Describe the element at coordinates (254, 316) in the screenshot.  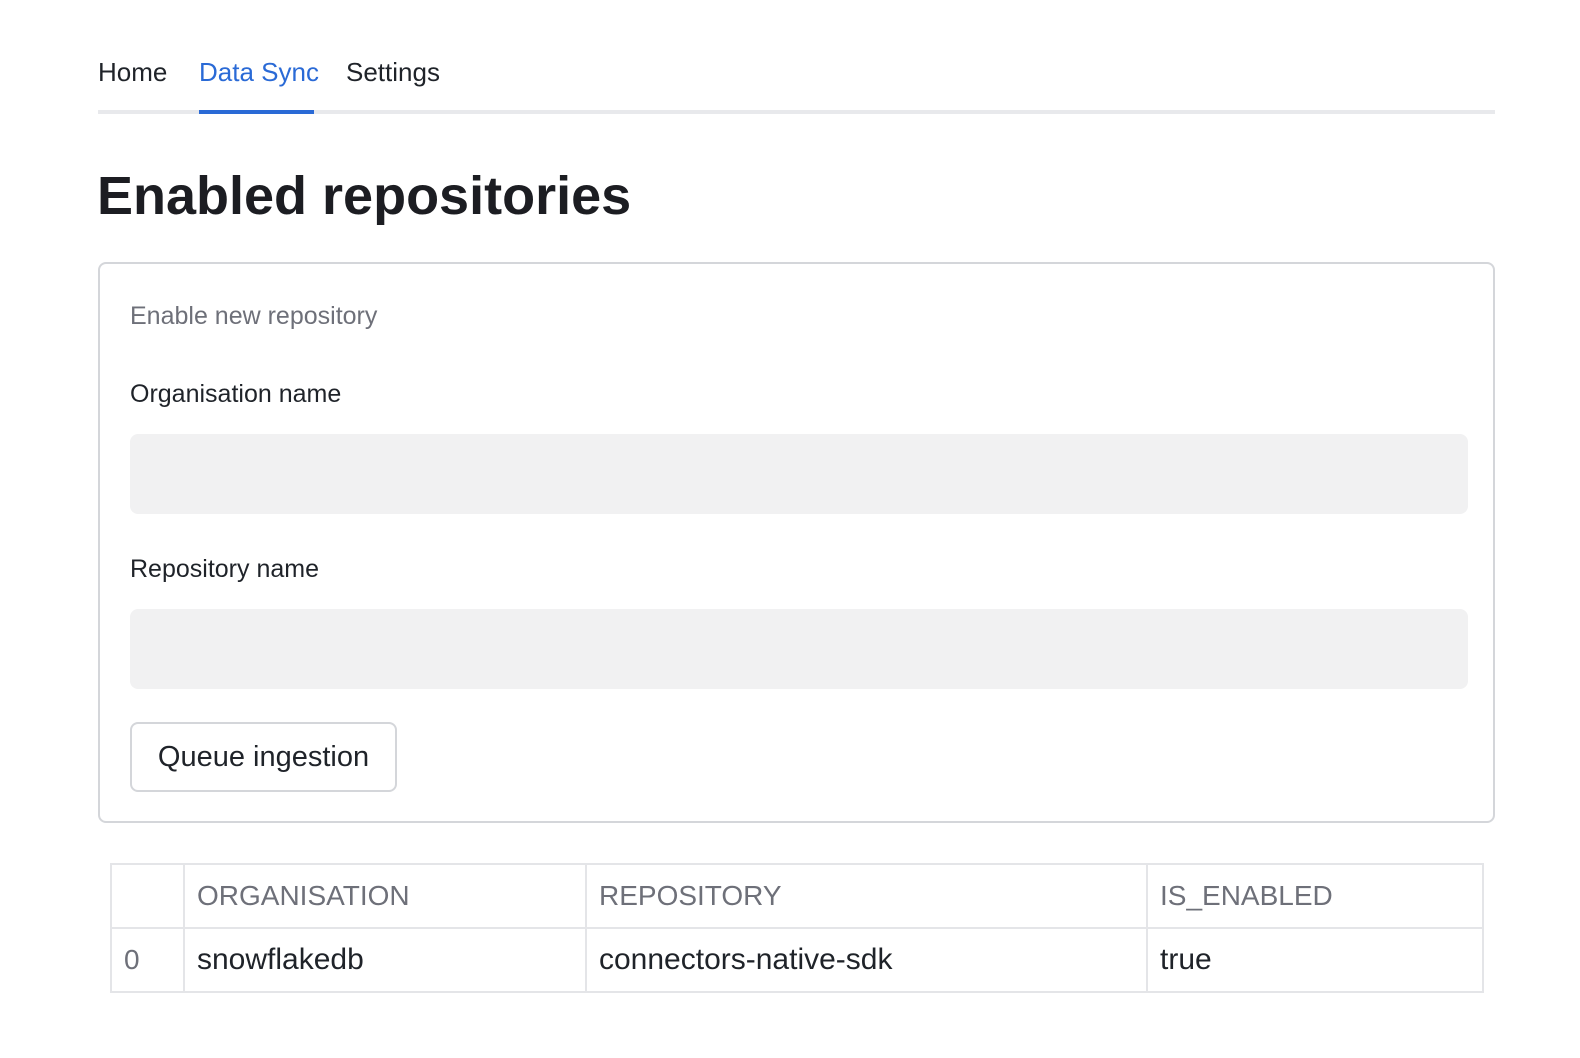
I see `form-title: Enable new repository` at that location.